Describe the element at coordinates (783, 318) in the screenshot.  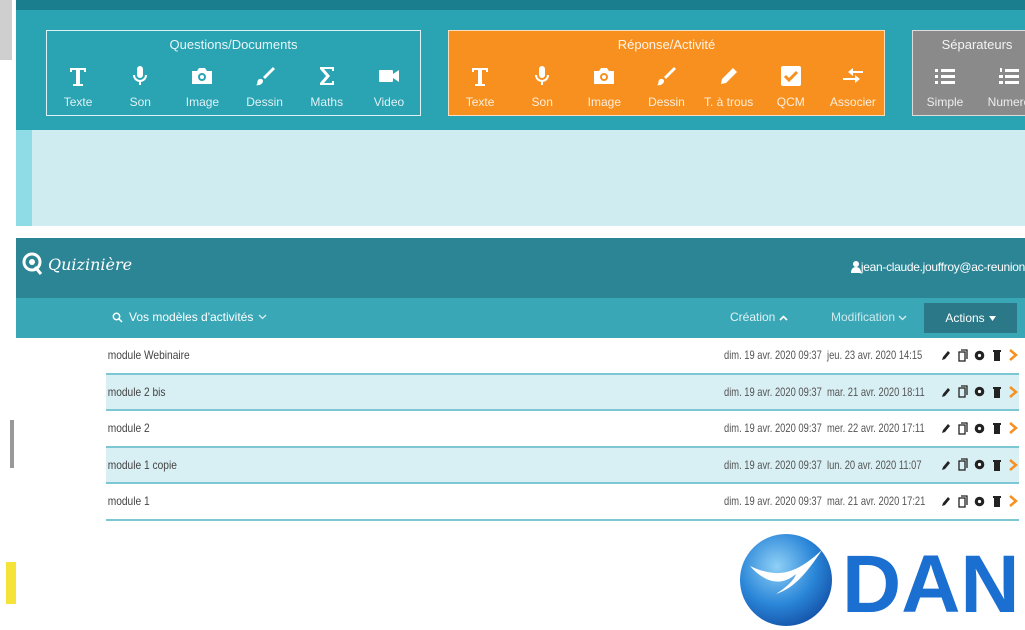
I see `chevron-up-icon` at that location.